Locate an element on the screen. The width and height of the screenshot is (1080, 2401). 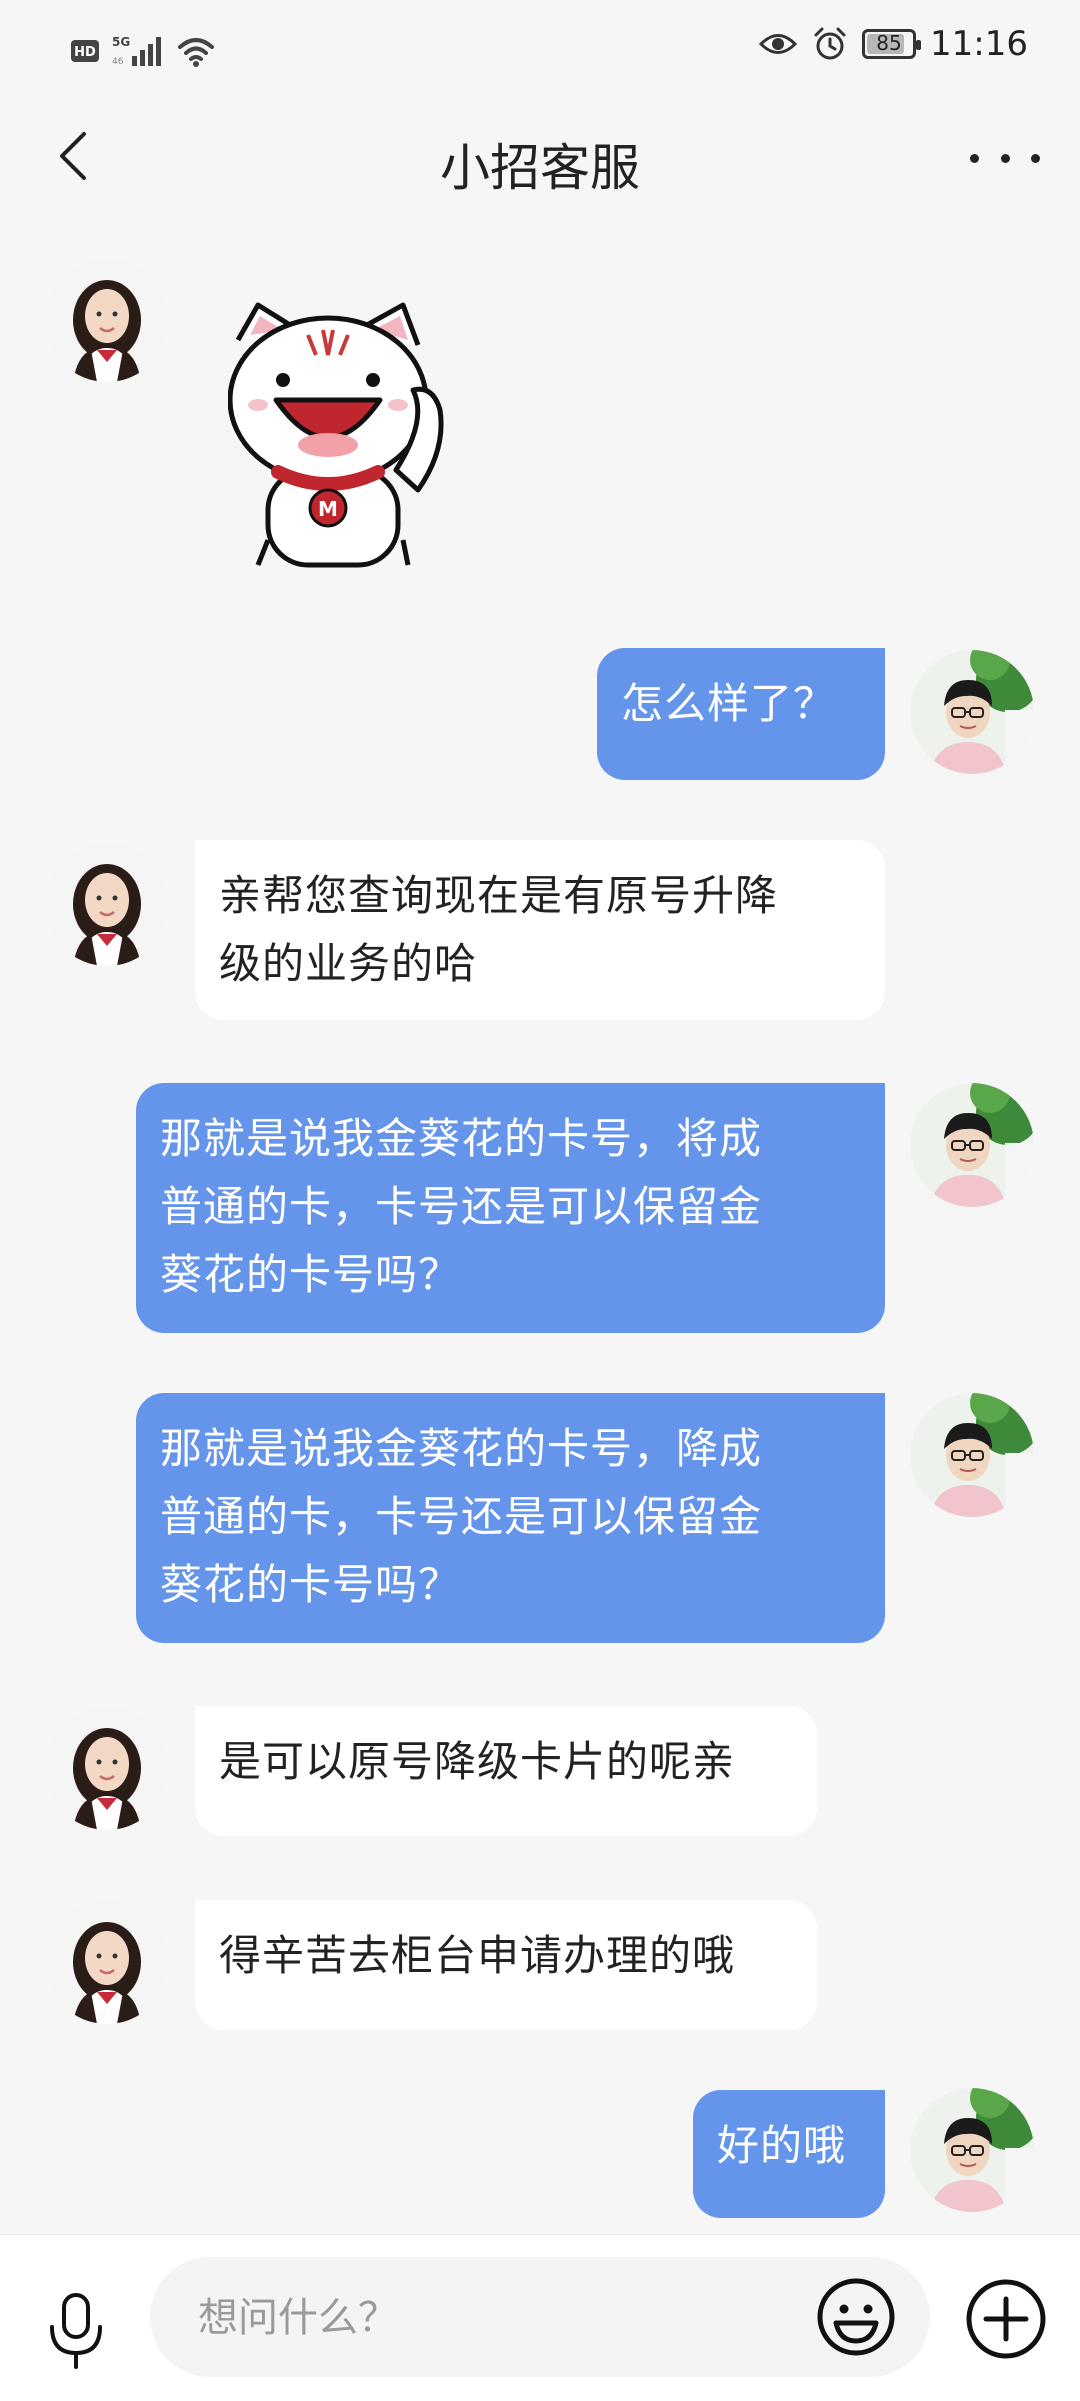
microphone-icon is located at coordinates (76, 2331).